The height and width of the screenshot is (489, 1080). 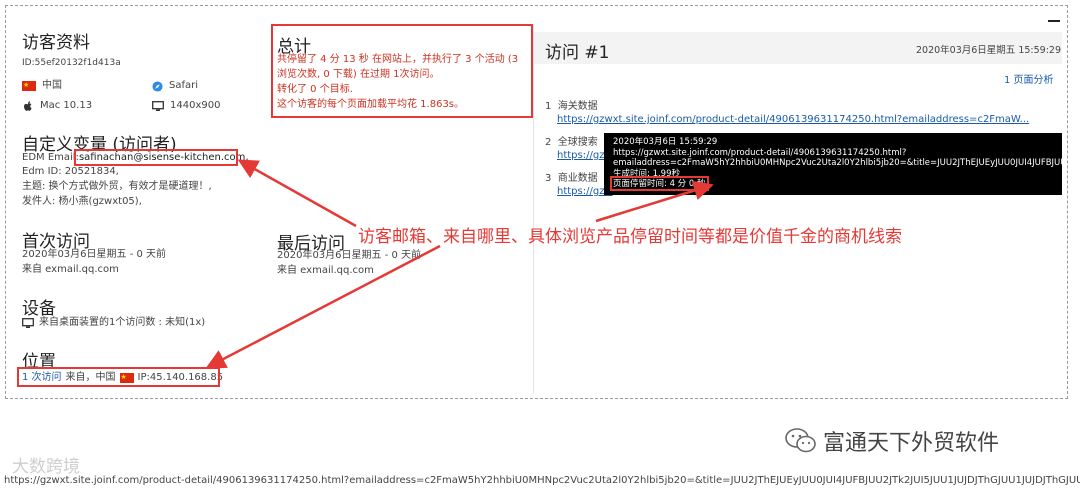 I want to click on wechat-icon, so click(x=800, y=440).